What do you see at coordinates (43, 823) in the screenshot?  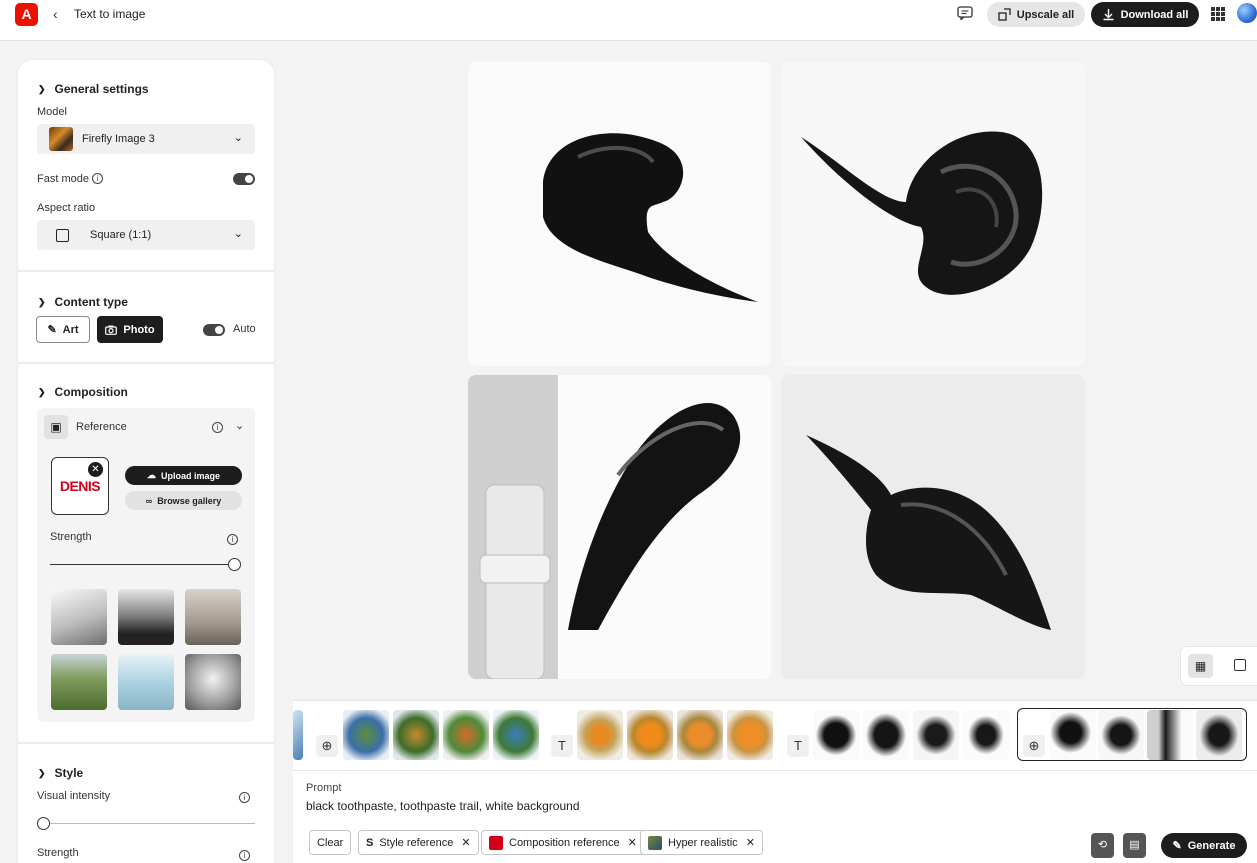 I see `visual-intensity-slider-knob` at bounding box center [43, 823].